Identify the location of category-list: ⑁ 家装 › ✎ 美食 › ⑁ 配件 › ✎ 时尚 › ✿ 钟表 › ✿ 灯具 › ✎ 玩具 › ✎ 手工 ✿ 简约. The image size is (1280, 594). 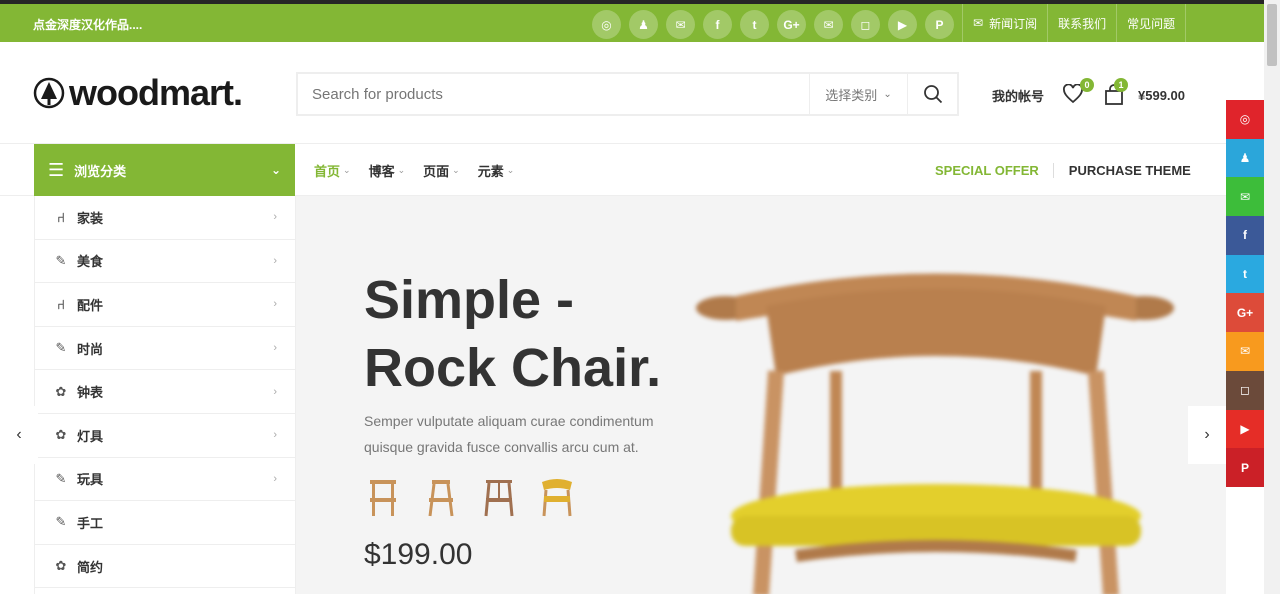
(165, 395).